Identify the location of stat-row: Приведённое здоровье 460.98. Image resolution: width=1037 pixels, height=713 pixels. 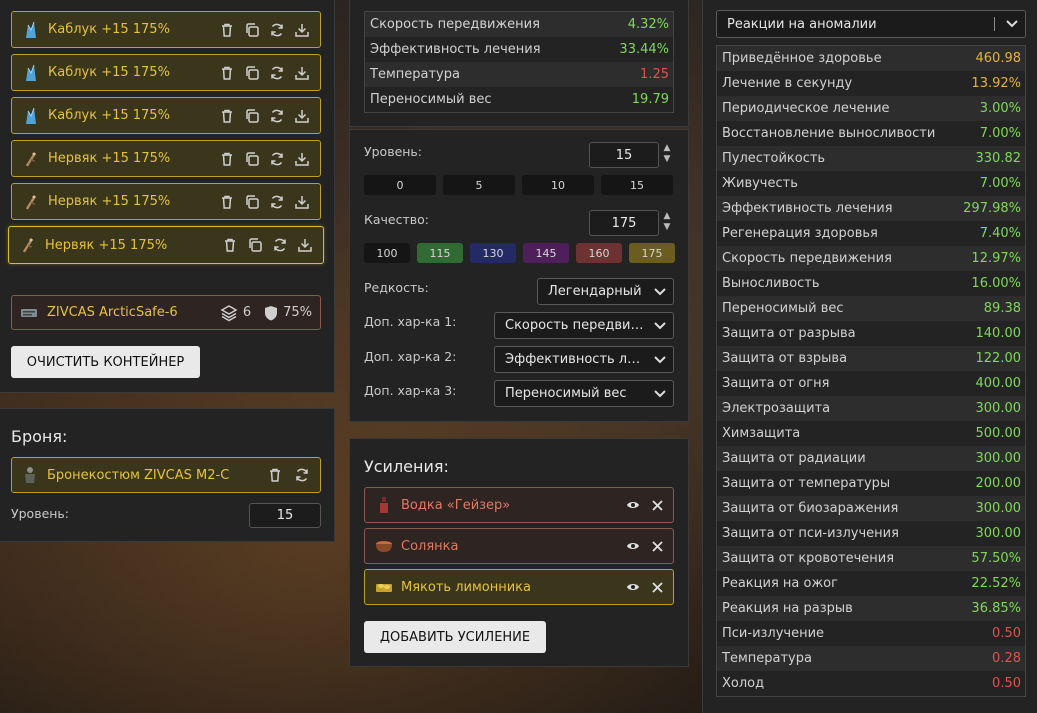
(871, 58).